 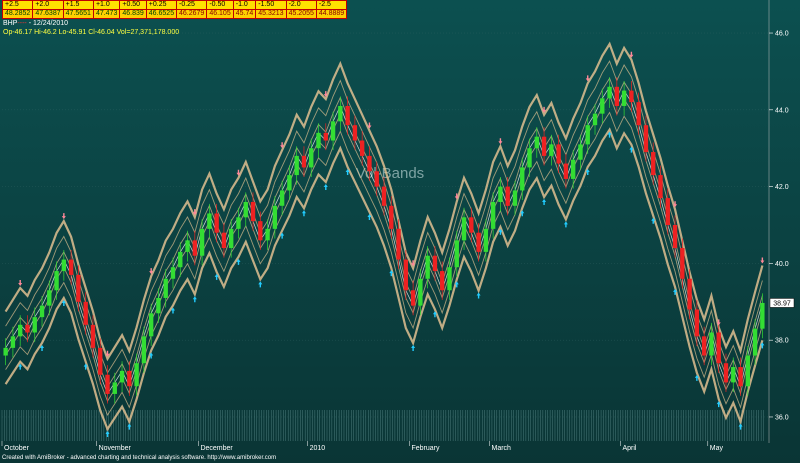 What do you see at coordinates (502, 448) in the screenshot?
I see `x-tick-label: March` at bounding box center [502, 448].